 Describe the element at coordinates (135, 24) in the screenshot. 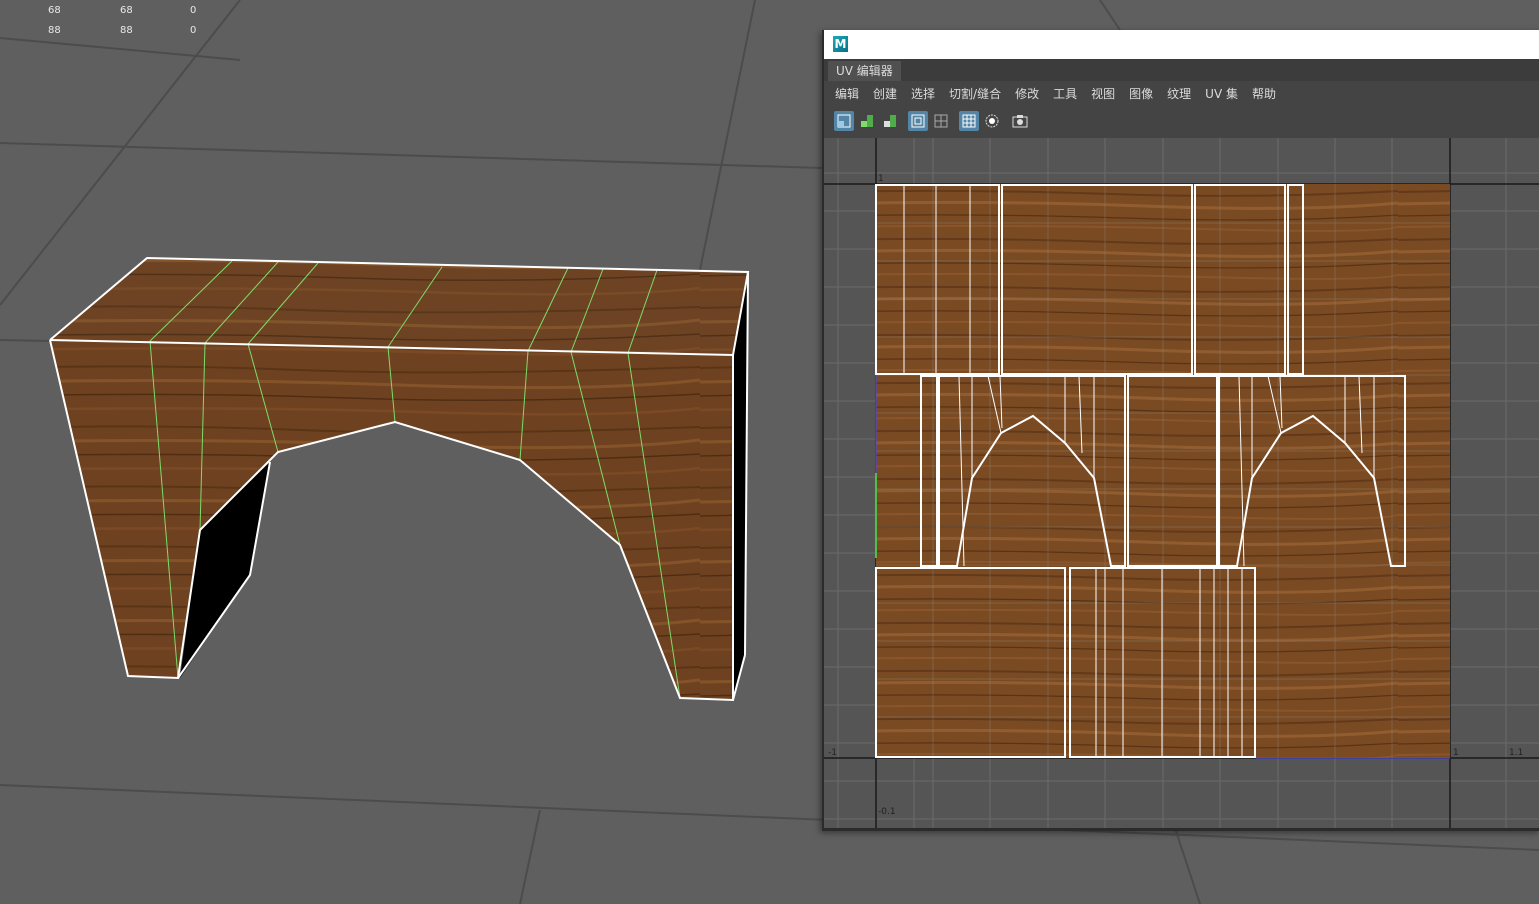

I see `hud-stats: 68 68 0 88 88 0` at that location.